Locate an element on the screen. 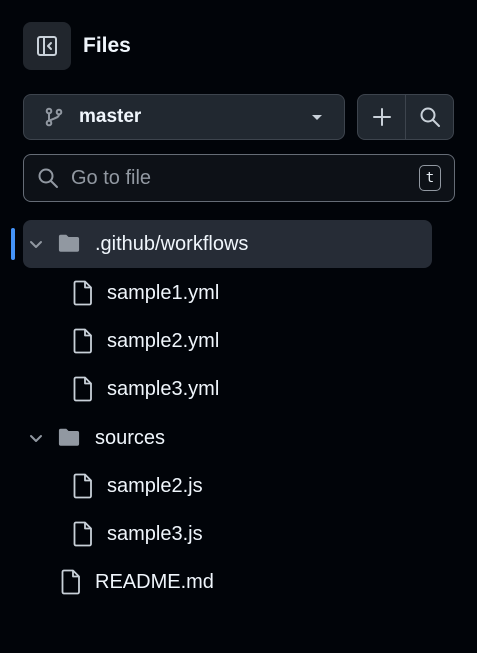 The width and height of the screenshot is (477, 653). tree-item-label: sample2.js is located at coordinates (155, 485).